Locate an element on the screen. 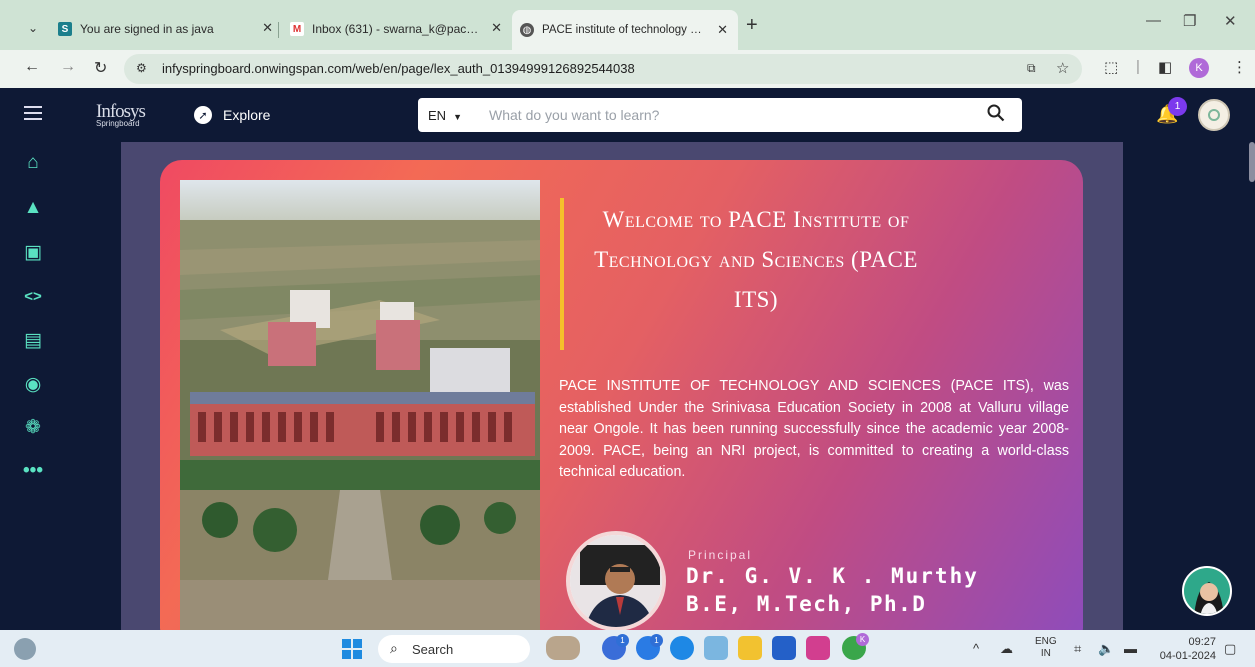  lang-line2: IN is located at coordinates (1045, 653).